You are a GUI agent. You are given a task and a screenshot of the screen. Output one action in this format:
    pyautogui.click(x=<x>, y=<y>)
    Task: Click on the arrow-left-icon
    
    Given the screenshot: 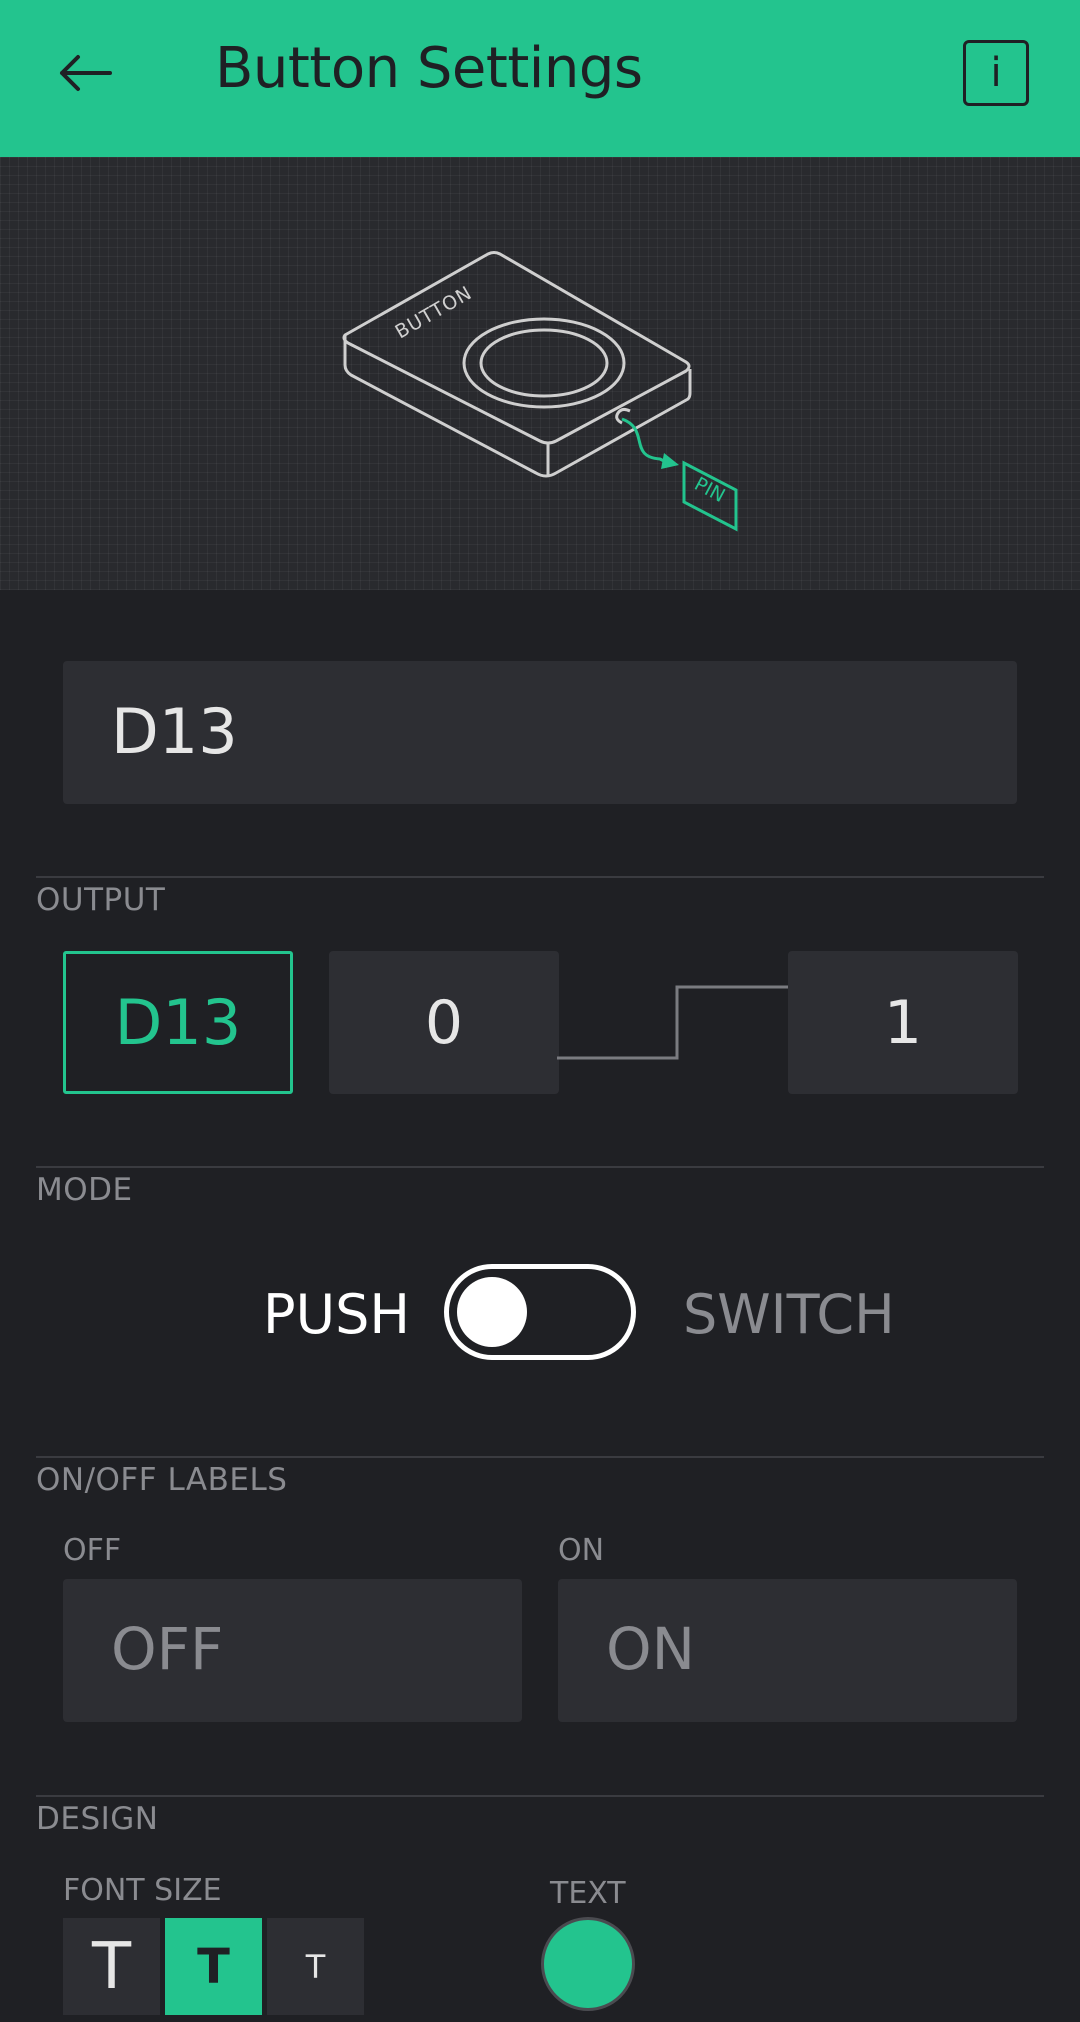 What is the action you would take?
    pyautogui.click(x=86, y=73)
    